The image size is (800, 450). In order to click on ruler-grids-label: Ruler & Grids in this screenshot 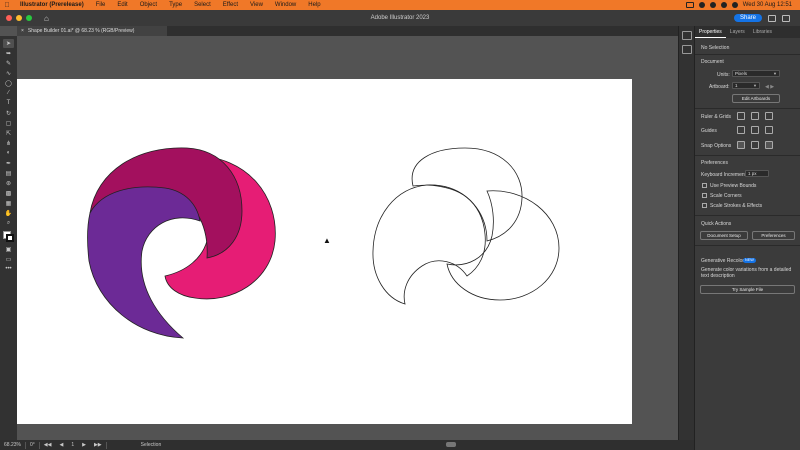, I will do `click(716, 117)`.